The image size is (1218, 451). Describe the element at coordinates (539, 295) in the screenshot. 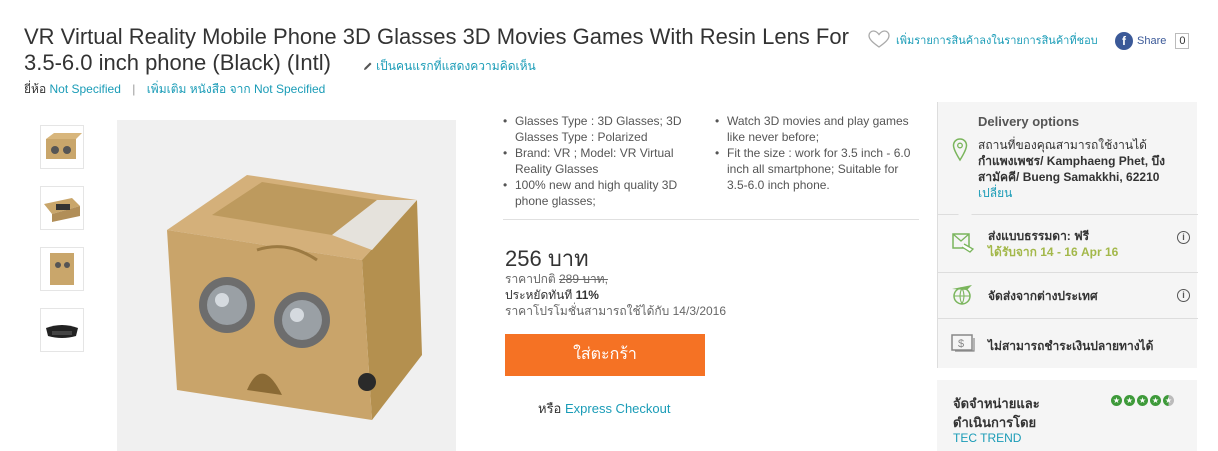

I see `savings-label: ประหยัดทันที` at that location.